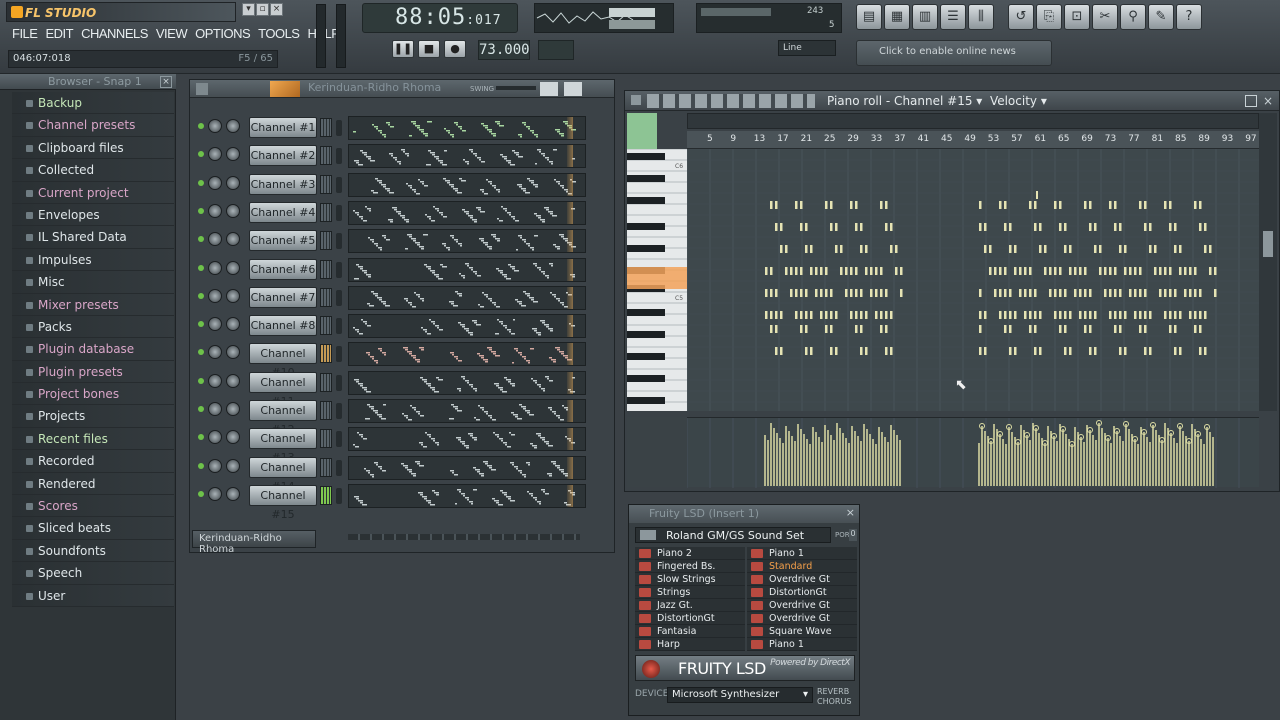 The width and height of the screenshot is (1280, 720). I want to click on lsd-channel-item: Fingered Bs., so click(690, 566).